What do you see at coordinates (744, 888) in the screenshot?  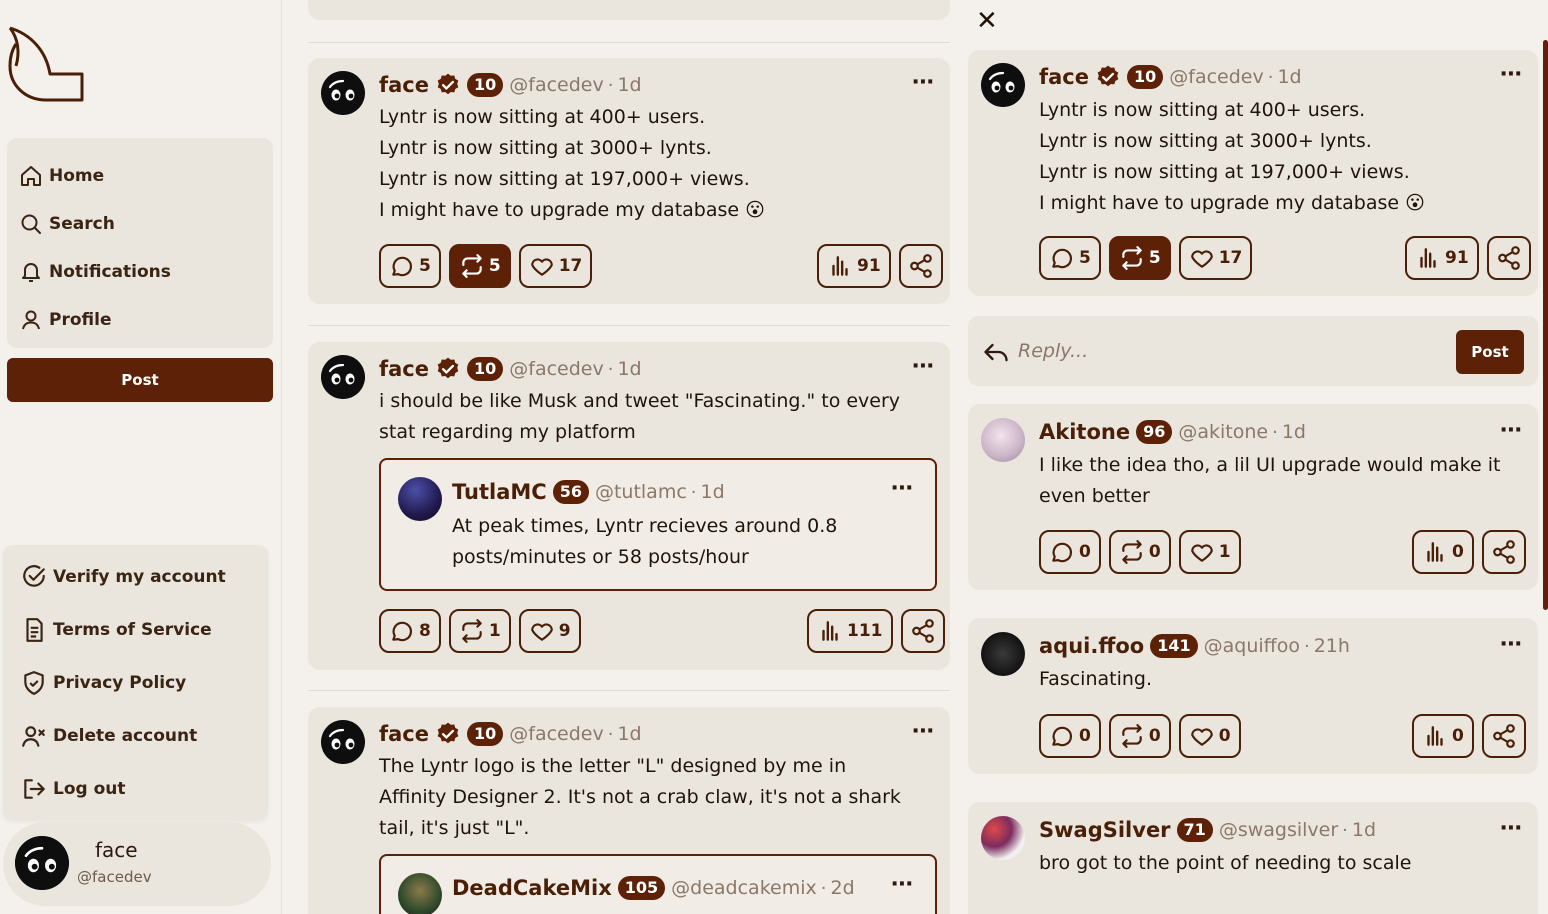 I see `author-handle: @deadcakemix` at bounding box center [744, 888].